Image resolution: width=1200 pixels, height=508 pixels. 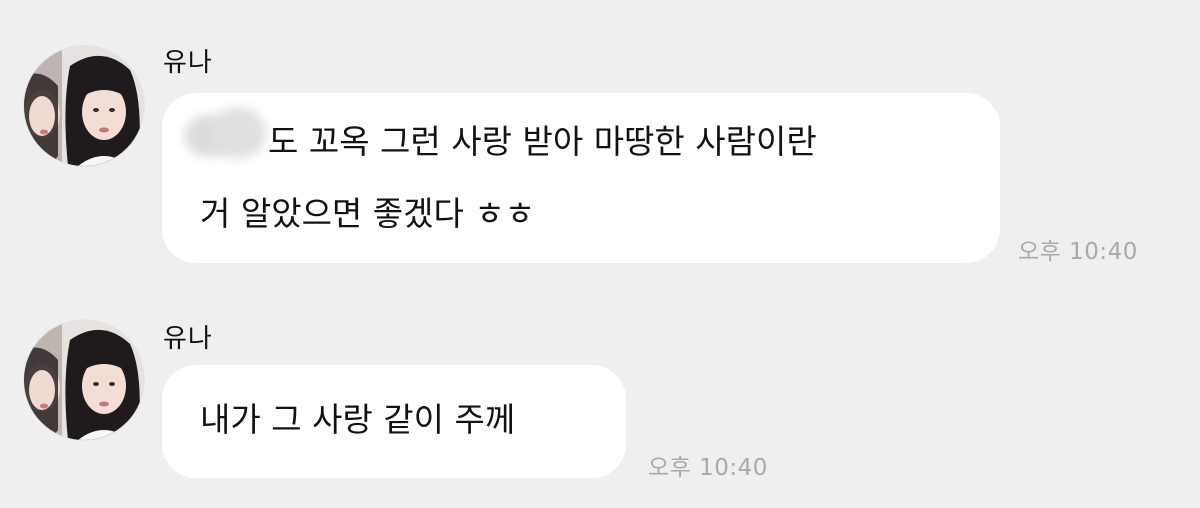 I want to click on message-line-1: 도 꼬옥 그런 사랑 받아 마땅한 사람이란, so click(x=577, y=142).